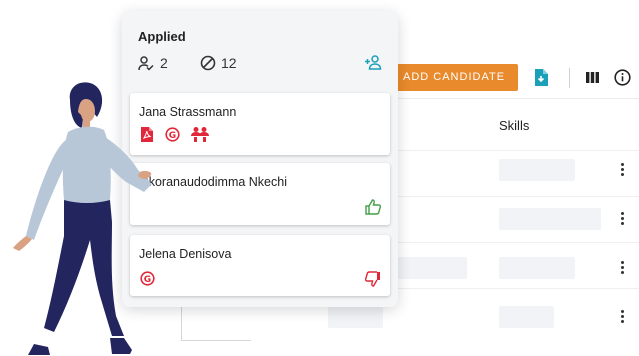  Describe the element at coordinates (373, 62) in the screenshot. I see `add-person-icon` at that location.